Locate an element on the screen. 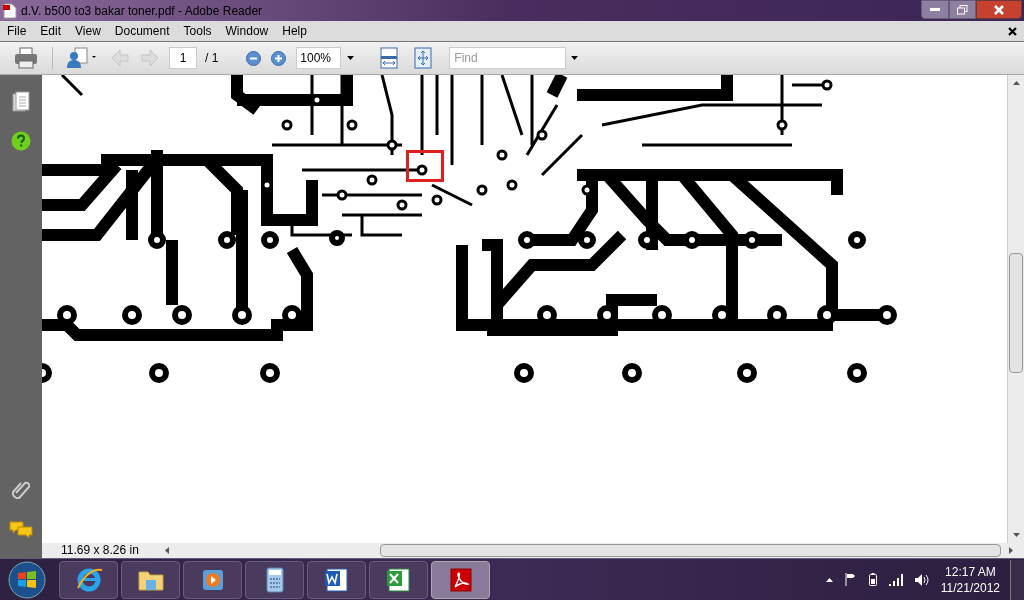  restore-icon is located at coordinates (962, 9).